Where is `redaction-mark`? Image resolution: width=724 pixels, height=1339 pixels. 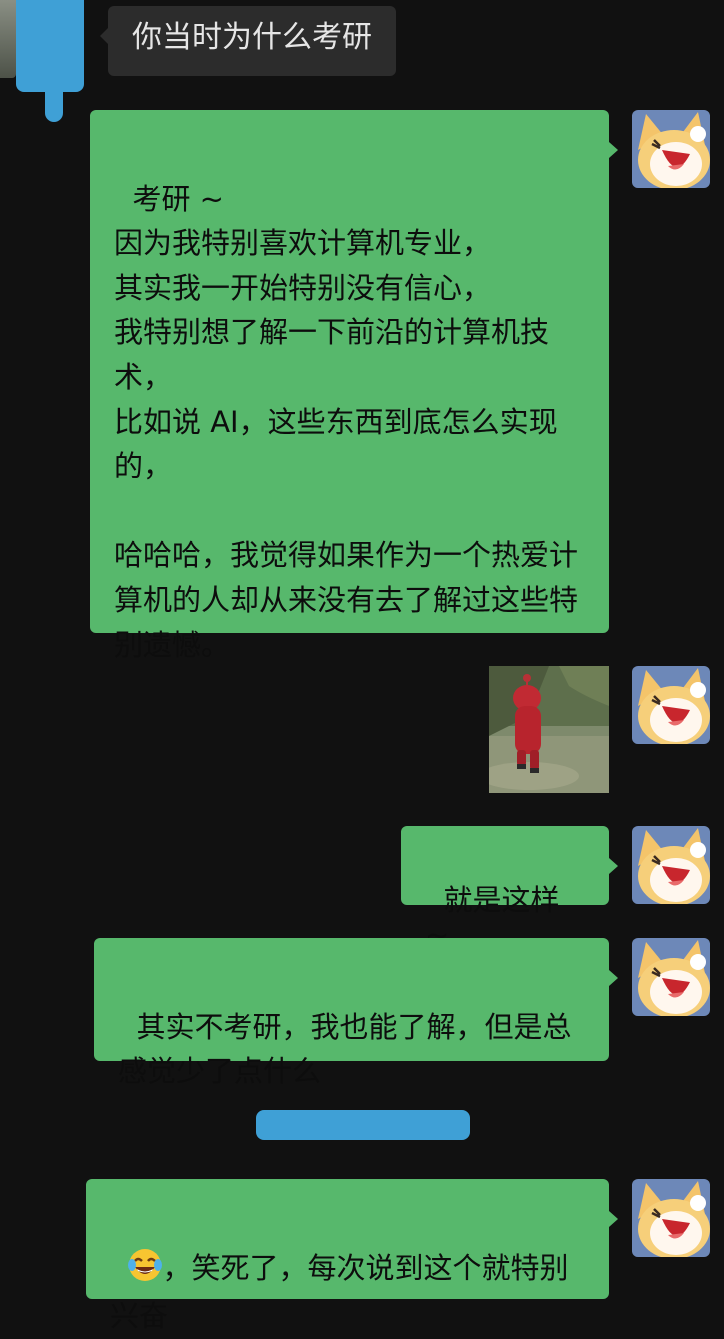
redaction-mark is located at coordinates (54, 101).